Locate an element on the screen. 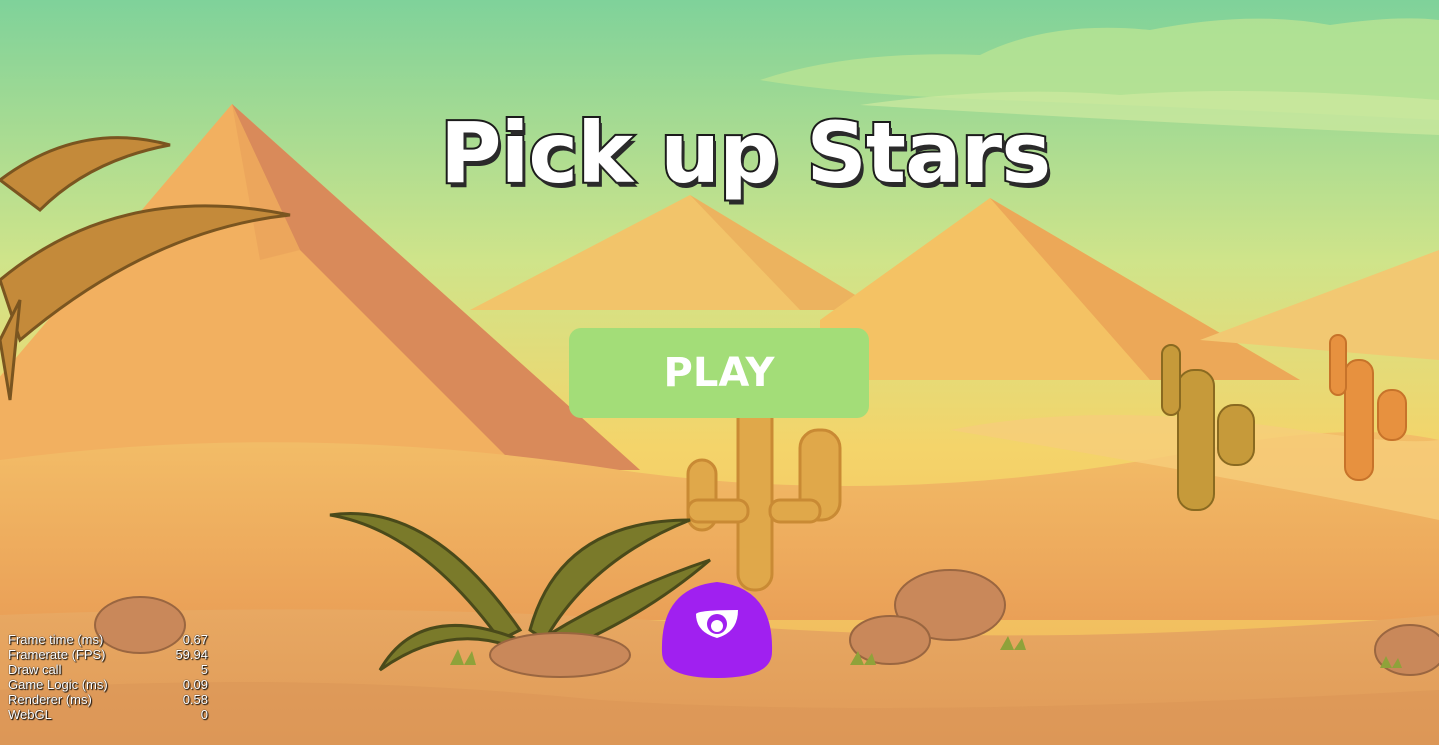  stat-row: Game Logic (ms) 0.09 is located at coordinates (108, 684).